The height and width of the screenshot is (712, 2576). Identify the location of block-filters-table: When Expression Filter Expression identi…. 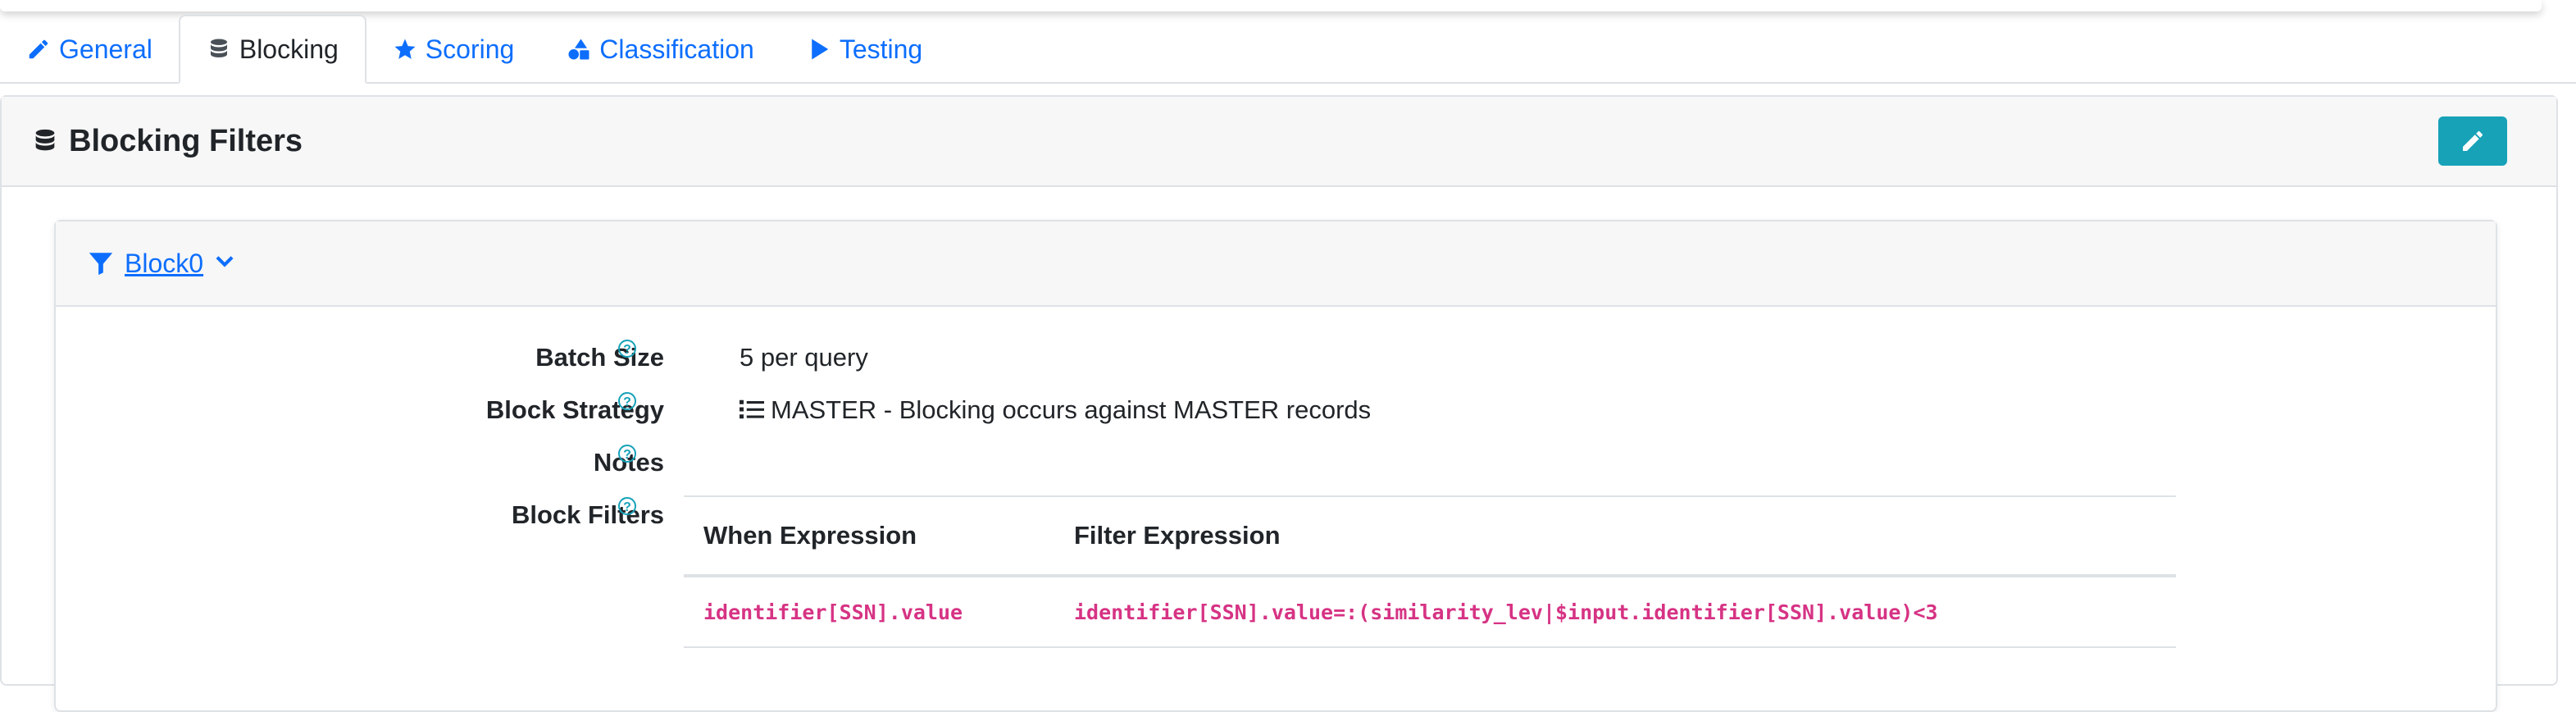
(1430, 571).